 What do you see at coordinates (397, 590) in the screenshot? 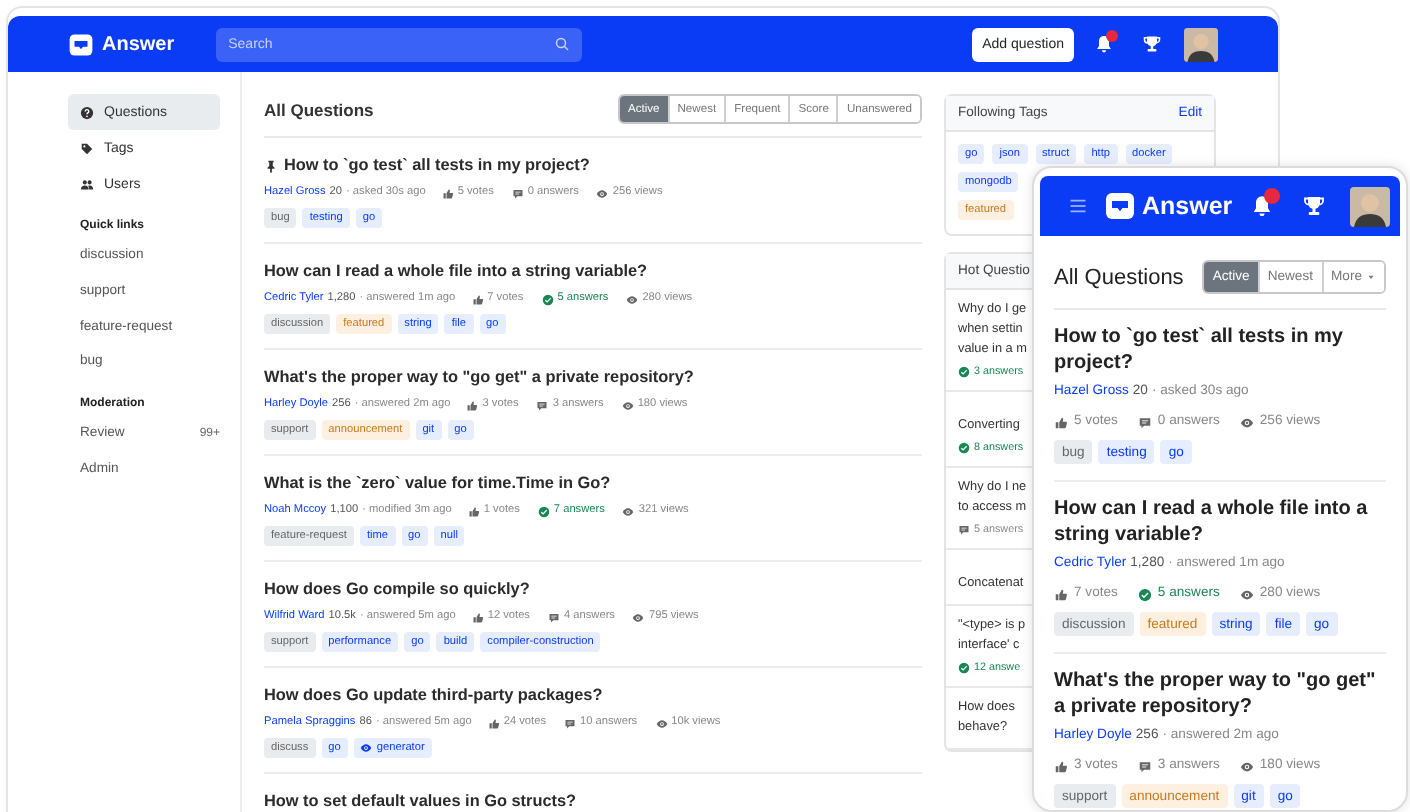
I see `question-title-link: How does Go compile so quickly?` at bounding box center [397, 590].